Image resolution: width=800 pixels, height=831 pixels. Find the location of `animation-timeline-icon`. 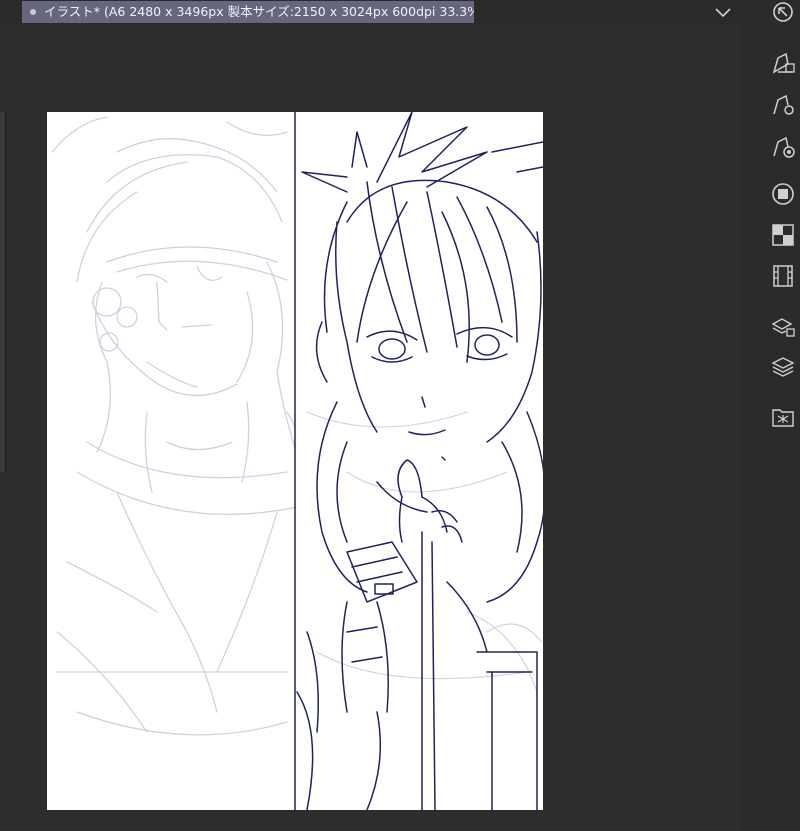

animation-timeline-icon is located at coordinates (783, 276).